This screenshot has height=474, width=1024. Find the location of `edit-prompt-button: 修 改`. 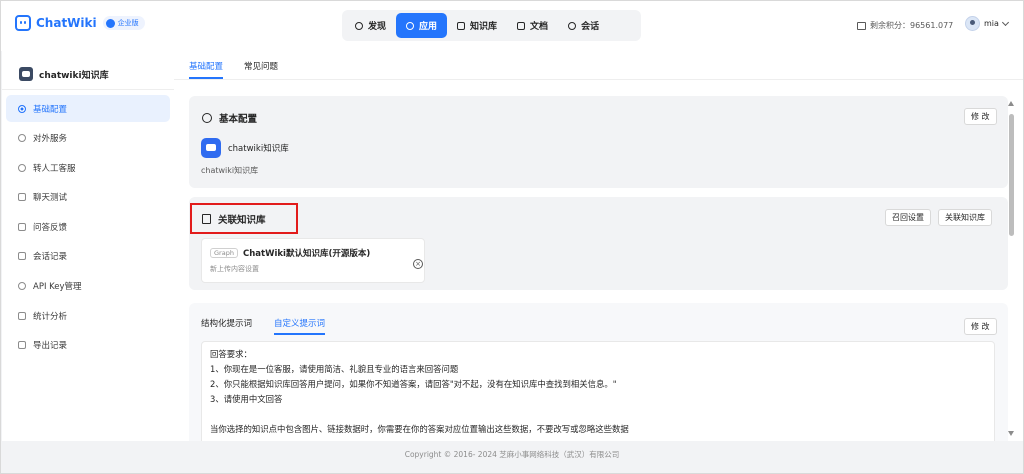

edit-prompt-button: 修 改 is located at coordinates (980, 326).